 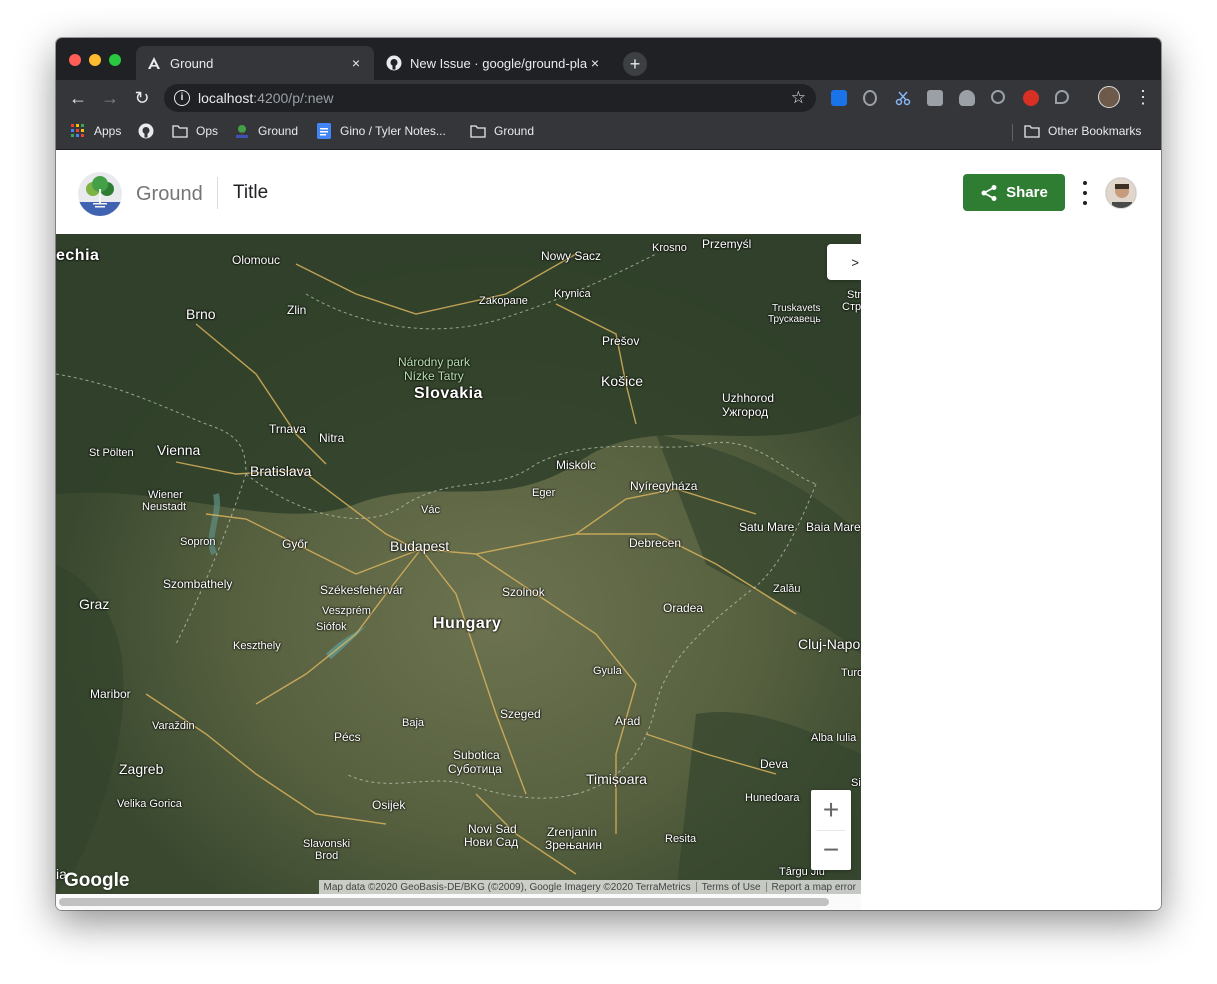 I want to click on extension-red-icon, so click(x=1031, y=98).